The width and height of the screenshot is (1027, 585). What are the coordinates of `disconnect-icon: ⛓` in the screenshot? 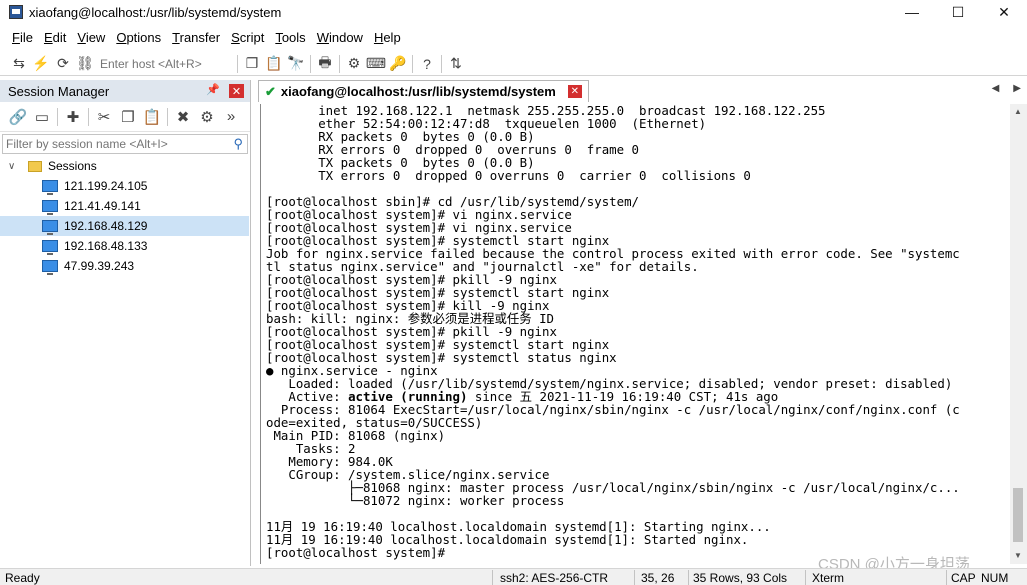 It's located at (85, 64).